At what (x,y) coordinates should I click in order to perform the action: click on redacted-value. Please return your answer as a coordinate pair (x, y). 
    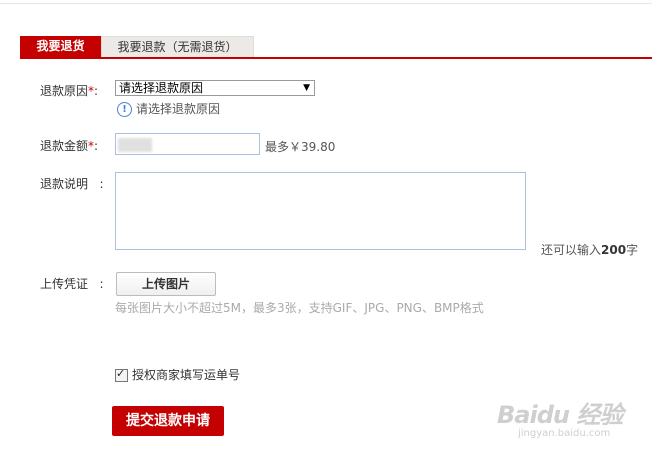
    Looking at the image, I should click on (135, 145).